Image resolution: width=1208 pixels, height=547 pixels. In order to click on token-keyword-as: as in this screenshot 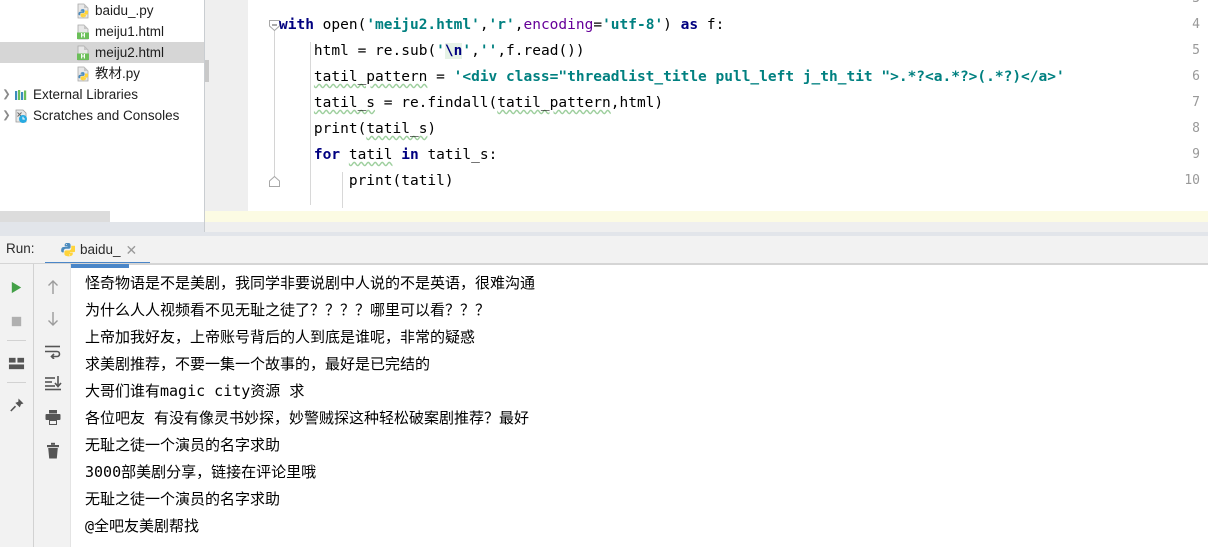, I will do `click(689, 25)`.